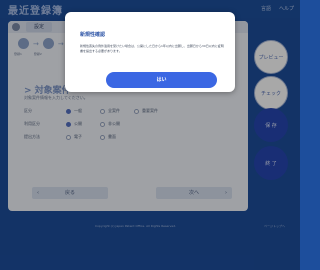 This screenshot has width=320, height=270. I want to click on dialog-title: 新規性確認, so click(93, 35).